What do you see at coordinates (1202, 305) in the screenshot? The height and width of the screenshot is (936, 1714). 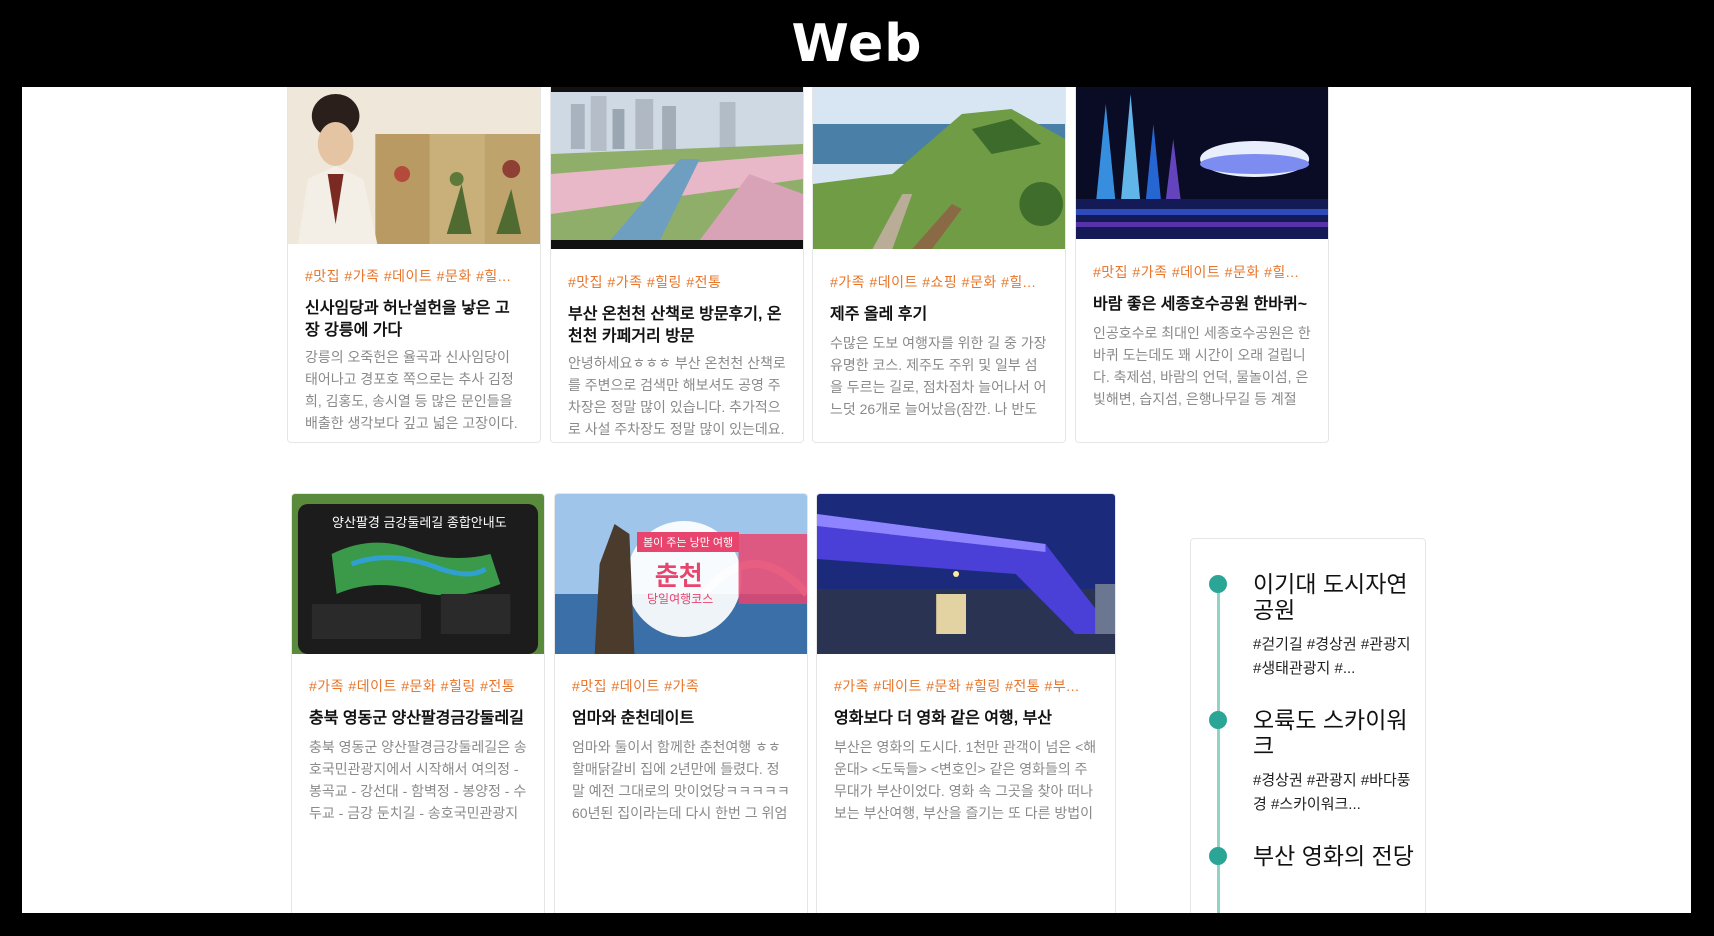 I see `card-title: 바람 좋은 세종호수공원 한바퀴~` at bounding box center [1202, 305].